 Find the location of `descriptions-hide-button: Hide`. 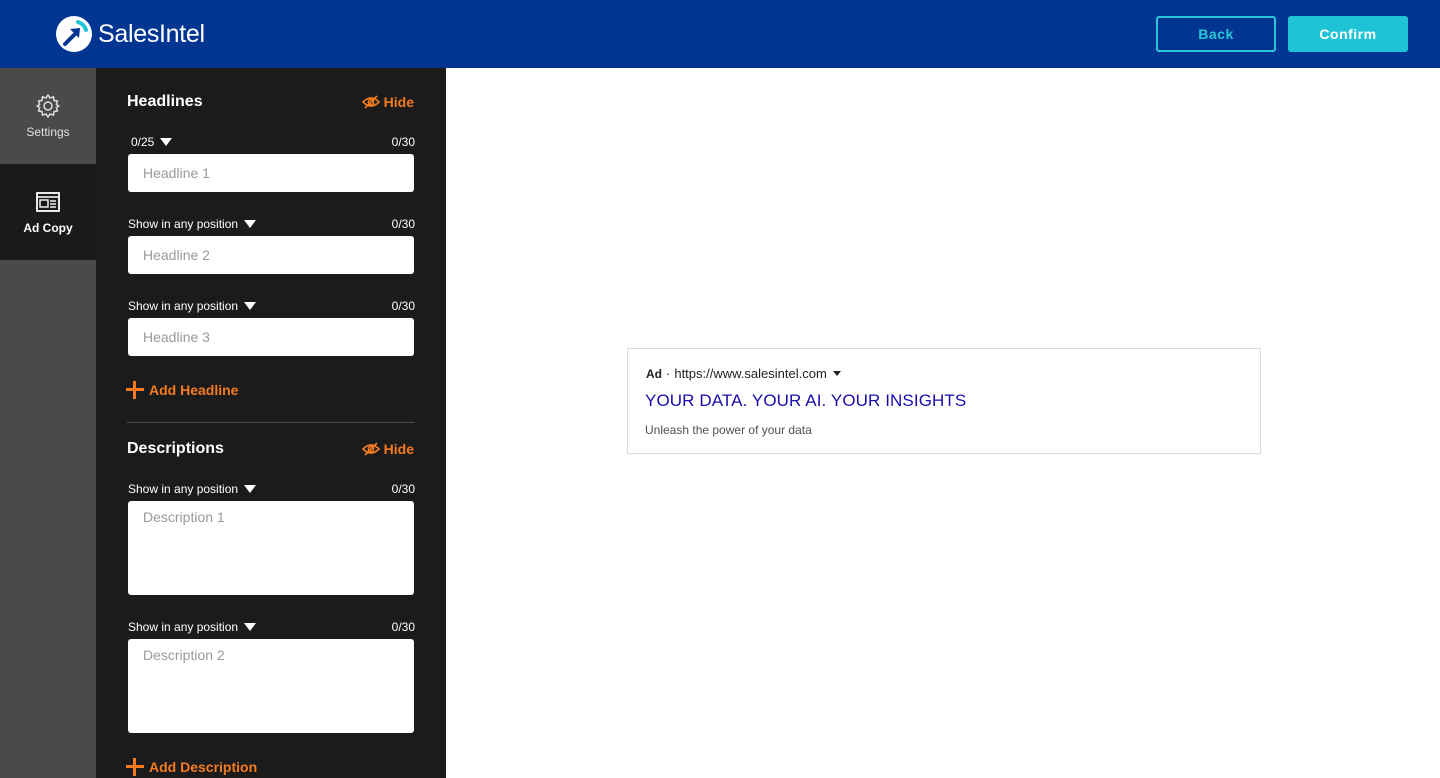

descriptions-hide-button: Hide is located at coordinates (387, 449).